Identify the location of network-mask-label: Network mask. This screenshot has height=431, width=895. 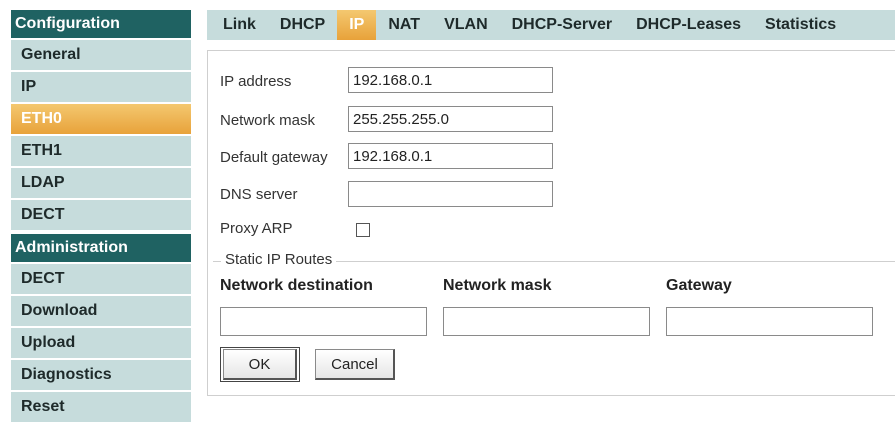
(268, 120).